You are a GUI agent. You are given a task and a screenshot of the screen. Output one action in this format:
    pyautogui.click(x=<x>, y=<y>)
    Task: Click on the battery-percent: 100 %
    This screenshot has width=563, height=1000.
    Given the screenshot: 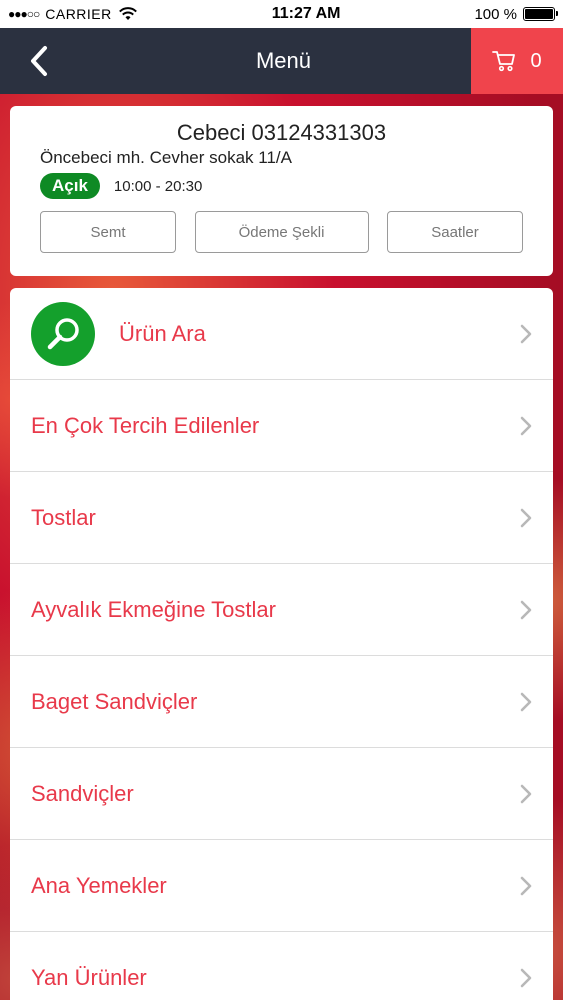 What is the action you would take?
    pyautogui.click(x=495, y=14)
    